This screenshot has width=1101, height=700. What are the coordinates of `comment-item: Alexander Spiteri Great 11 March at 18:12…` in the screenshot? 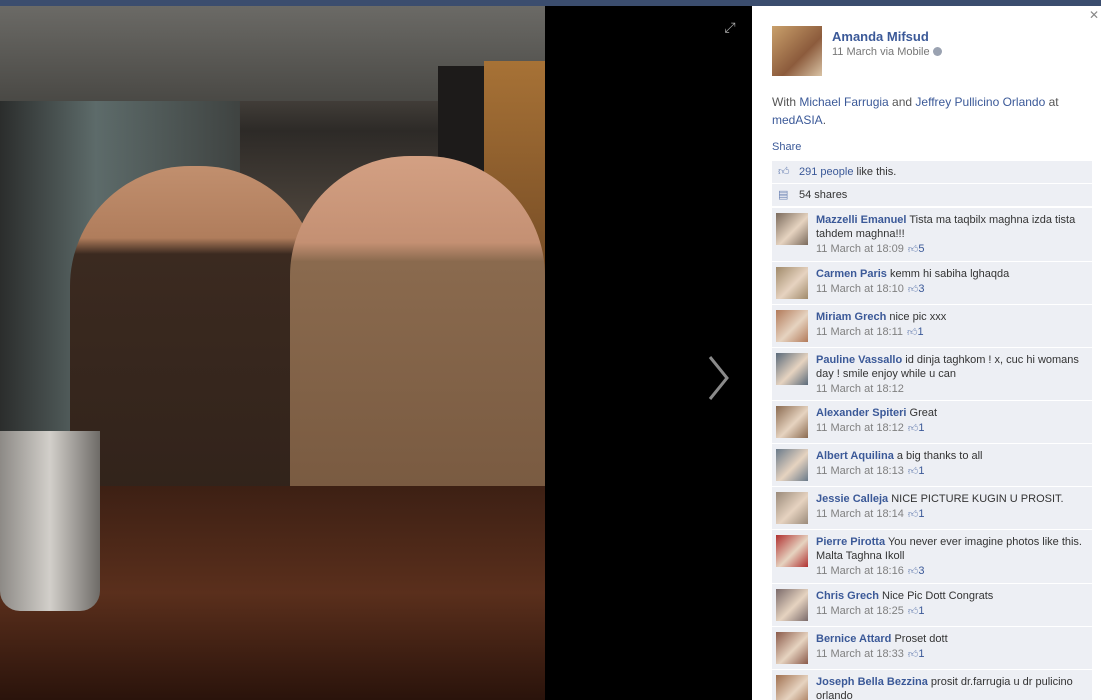 It's located at (932, 421).